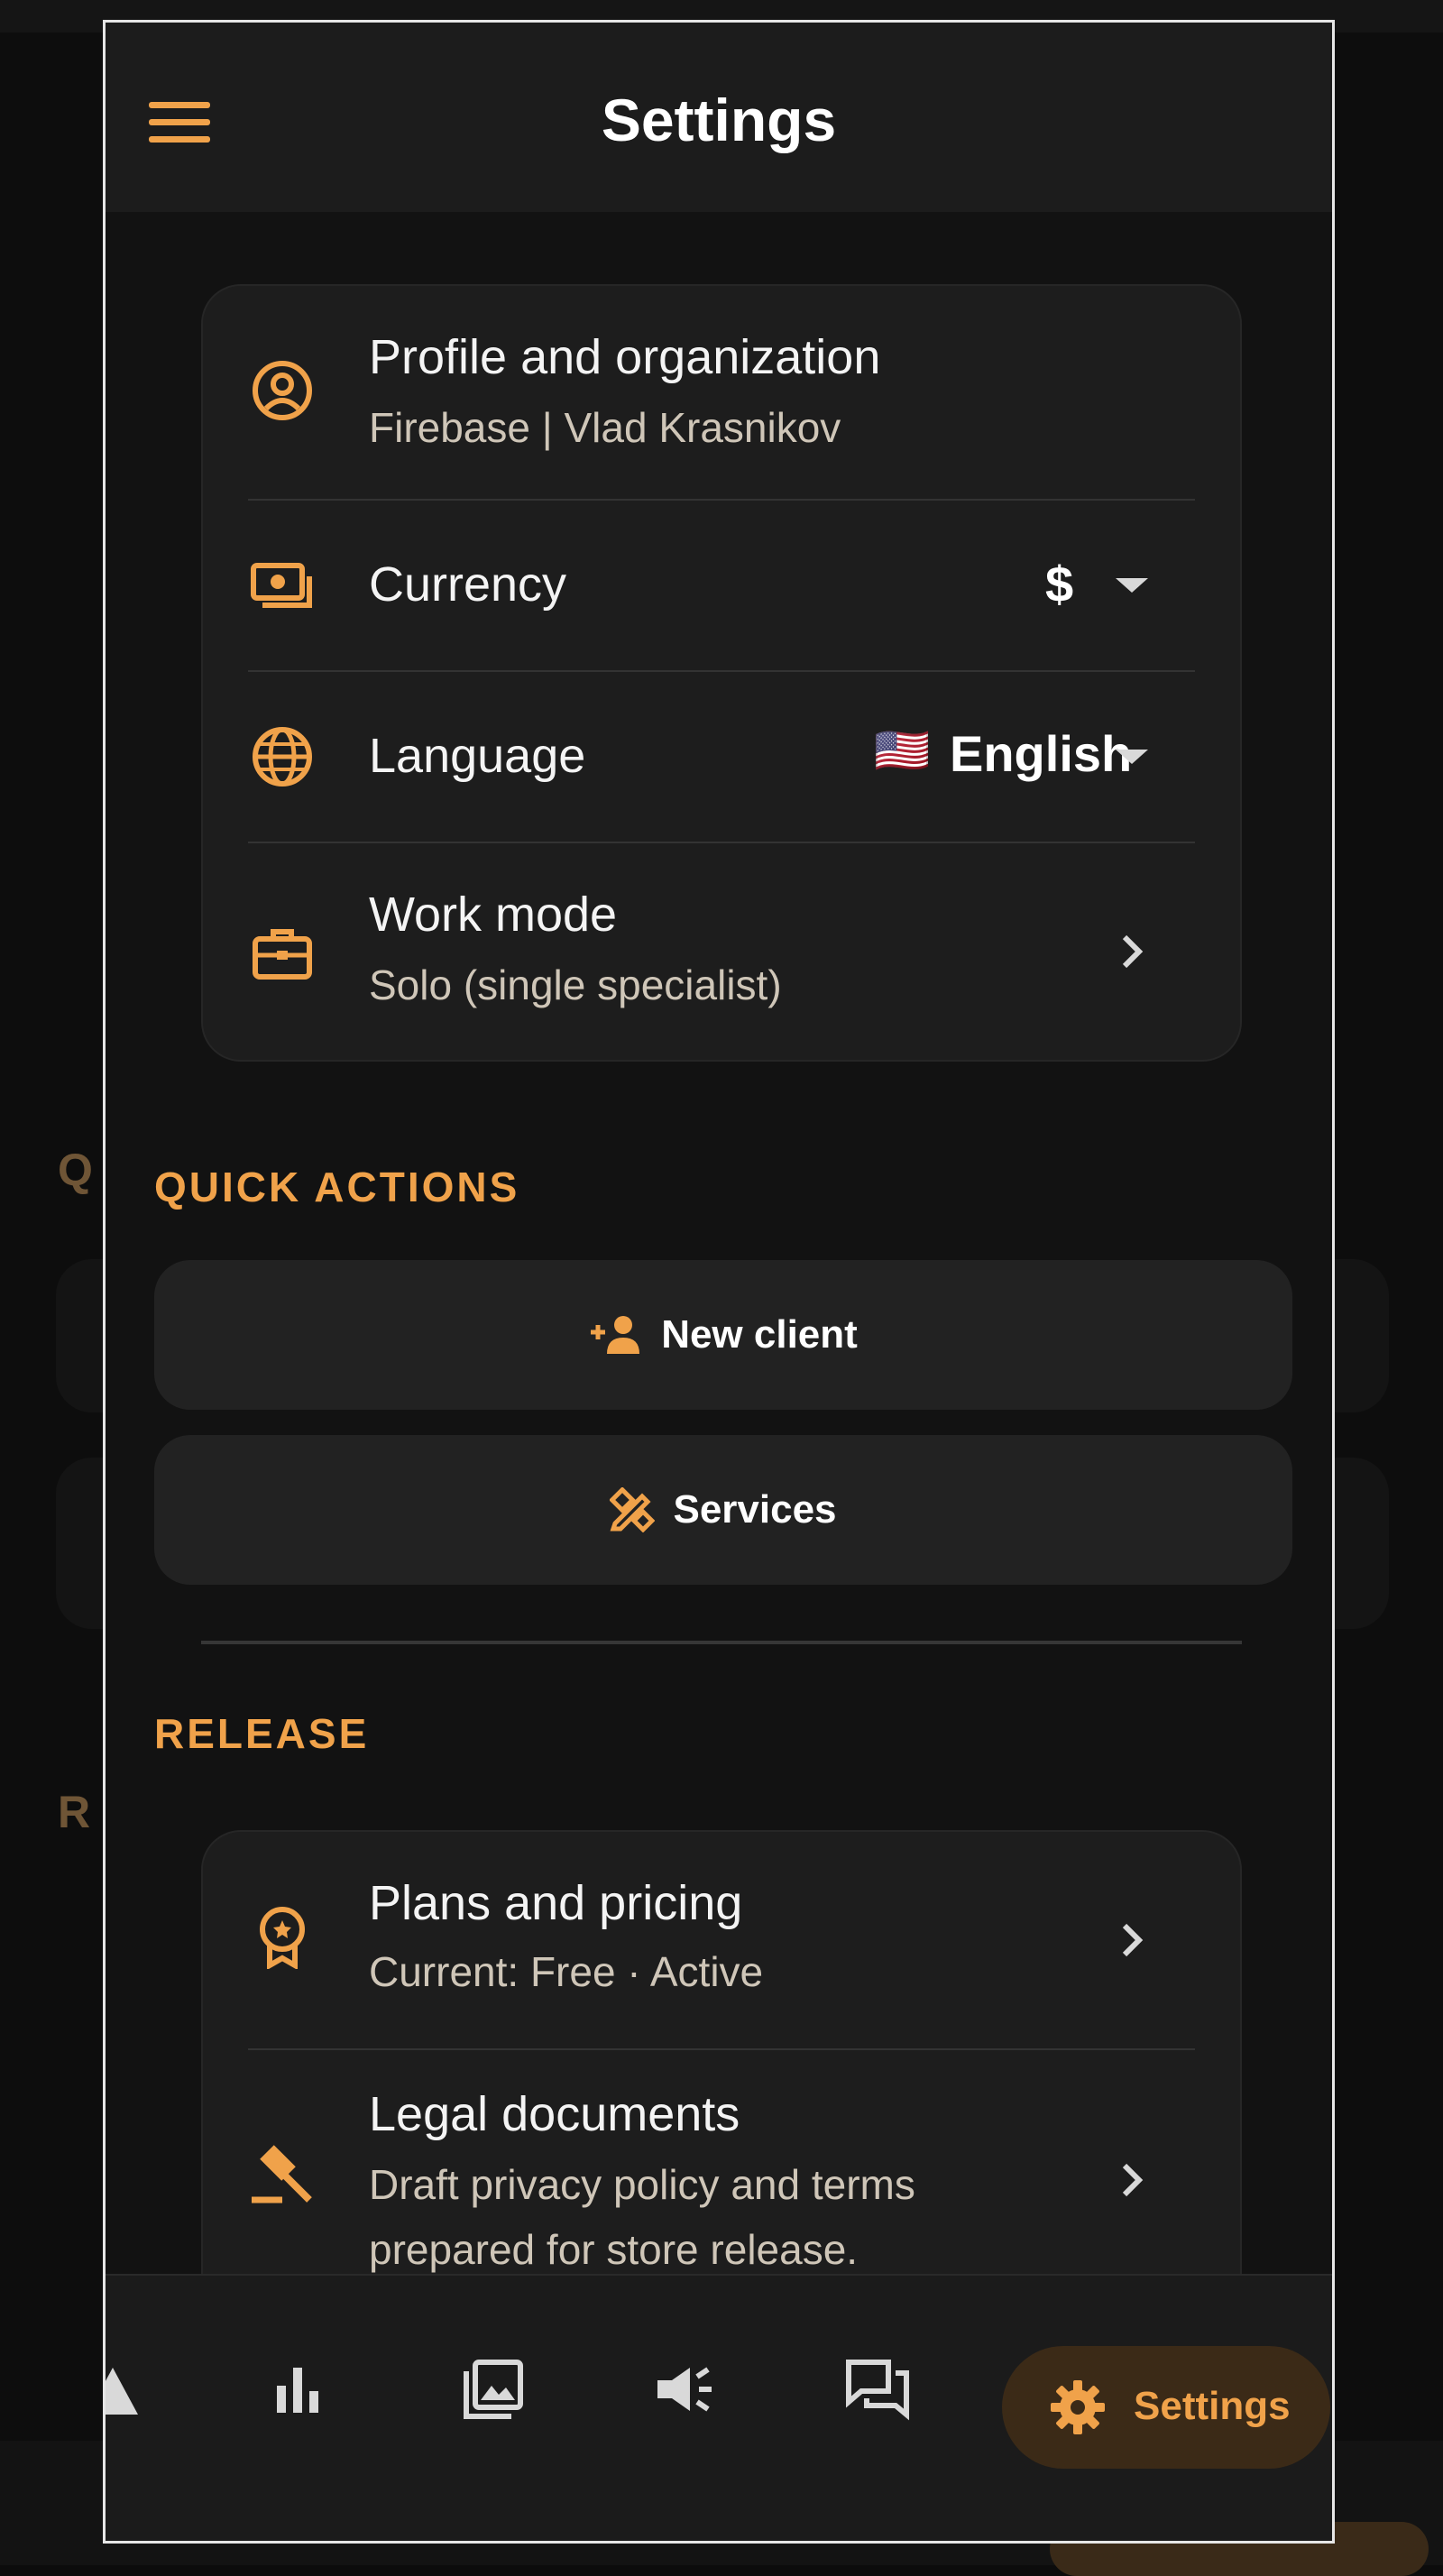 The image size is (1443, 2576). Describe the element at coordinates (282, 390) in the screenshot. I see `account-circle-icon` at that location.